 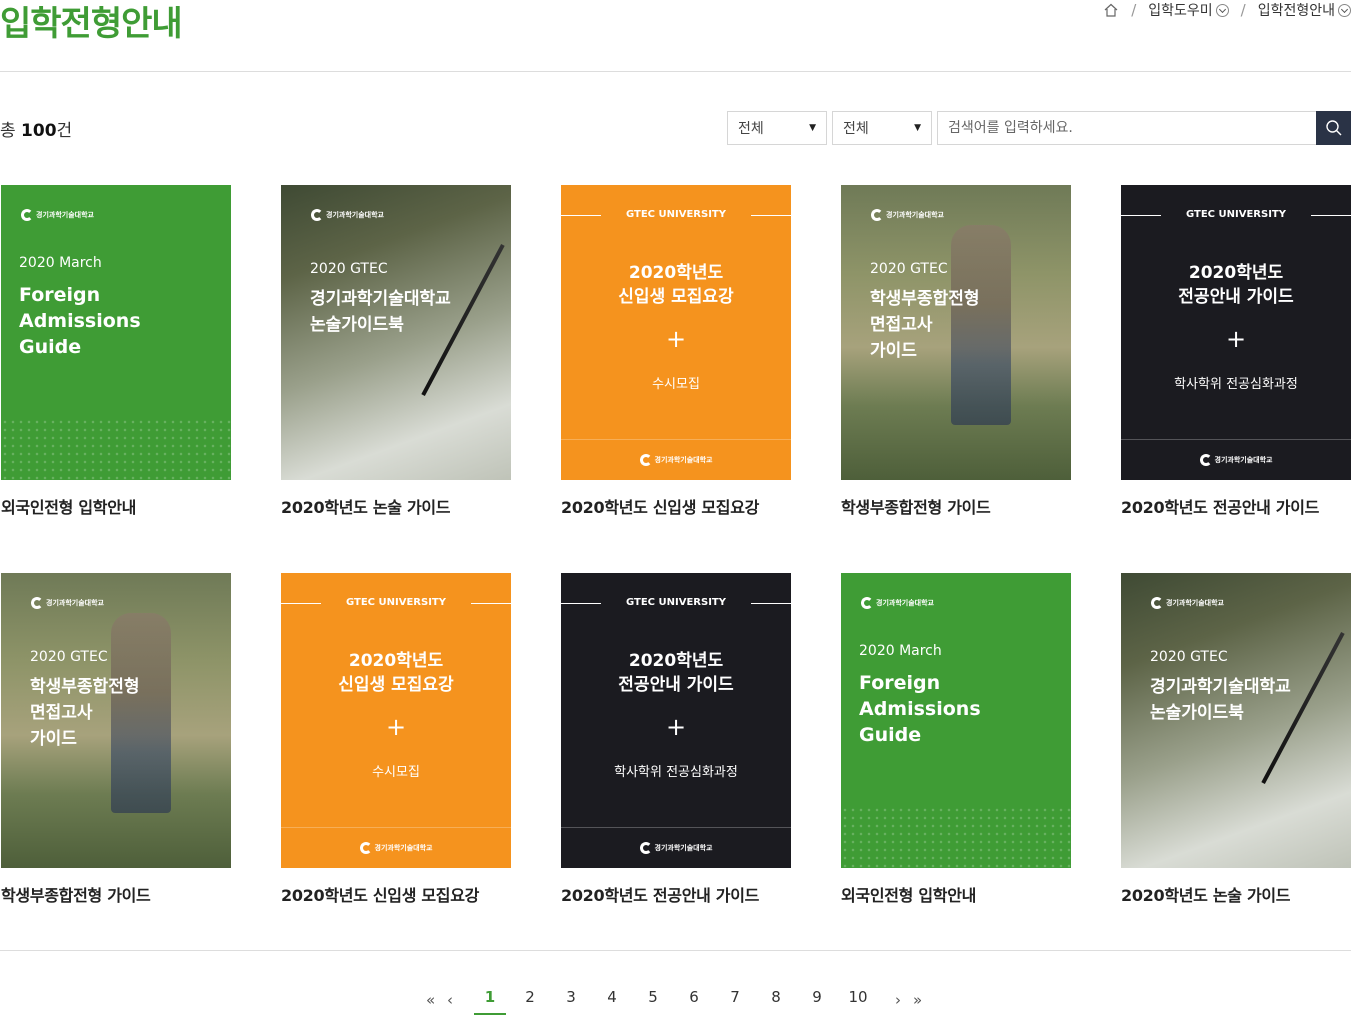 What do you see at coordinates (920, 709) in the screenshot?
I see `cover-heading: Foreign Admissions Guide` at bounding box center [920, 709].